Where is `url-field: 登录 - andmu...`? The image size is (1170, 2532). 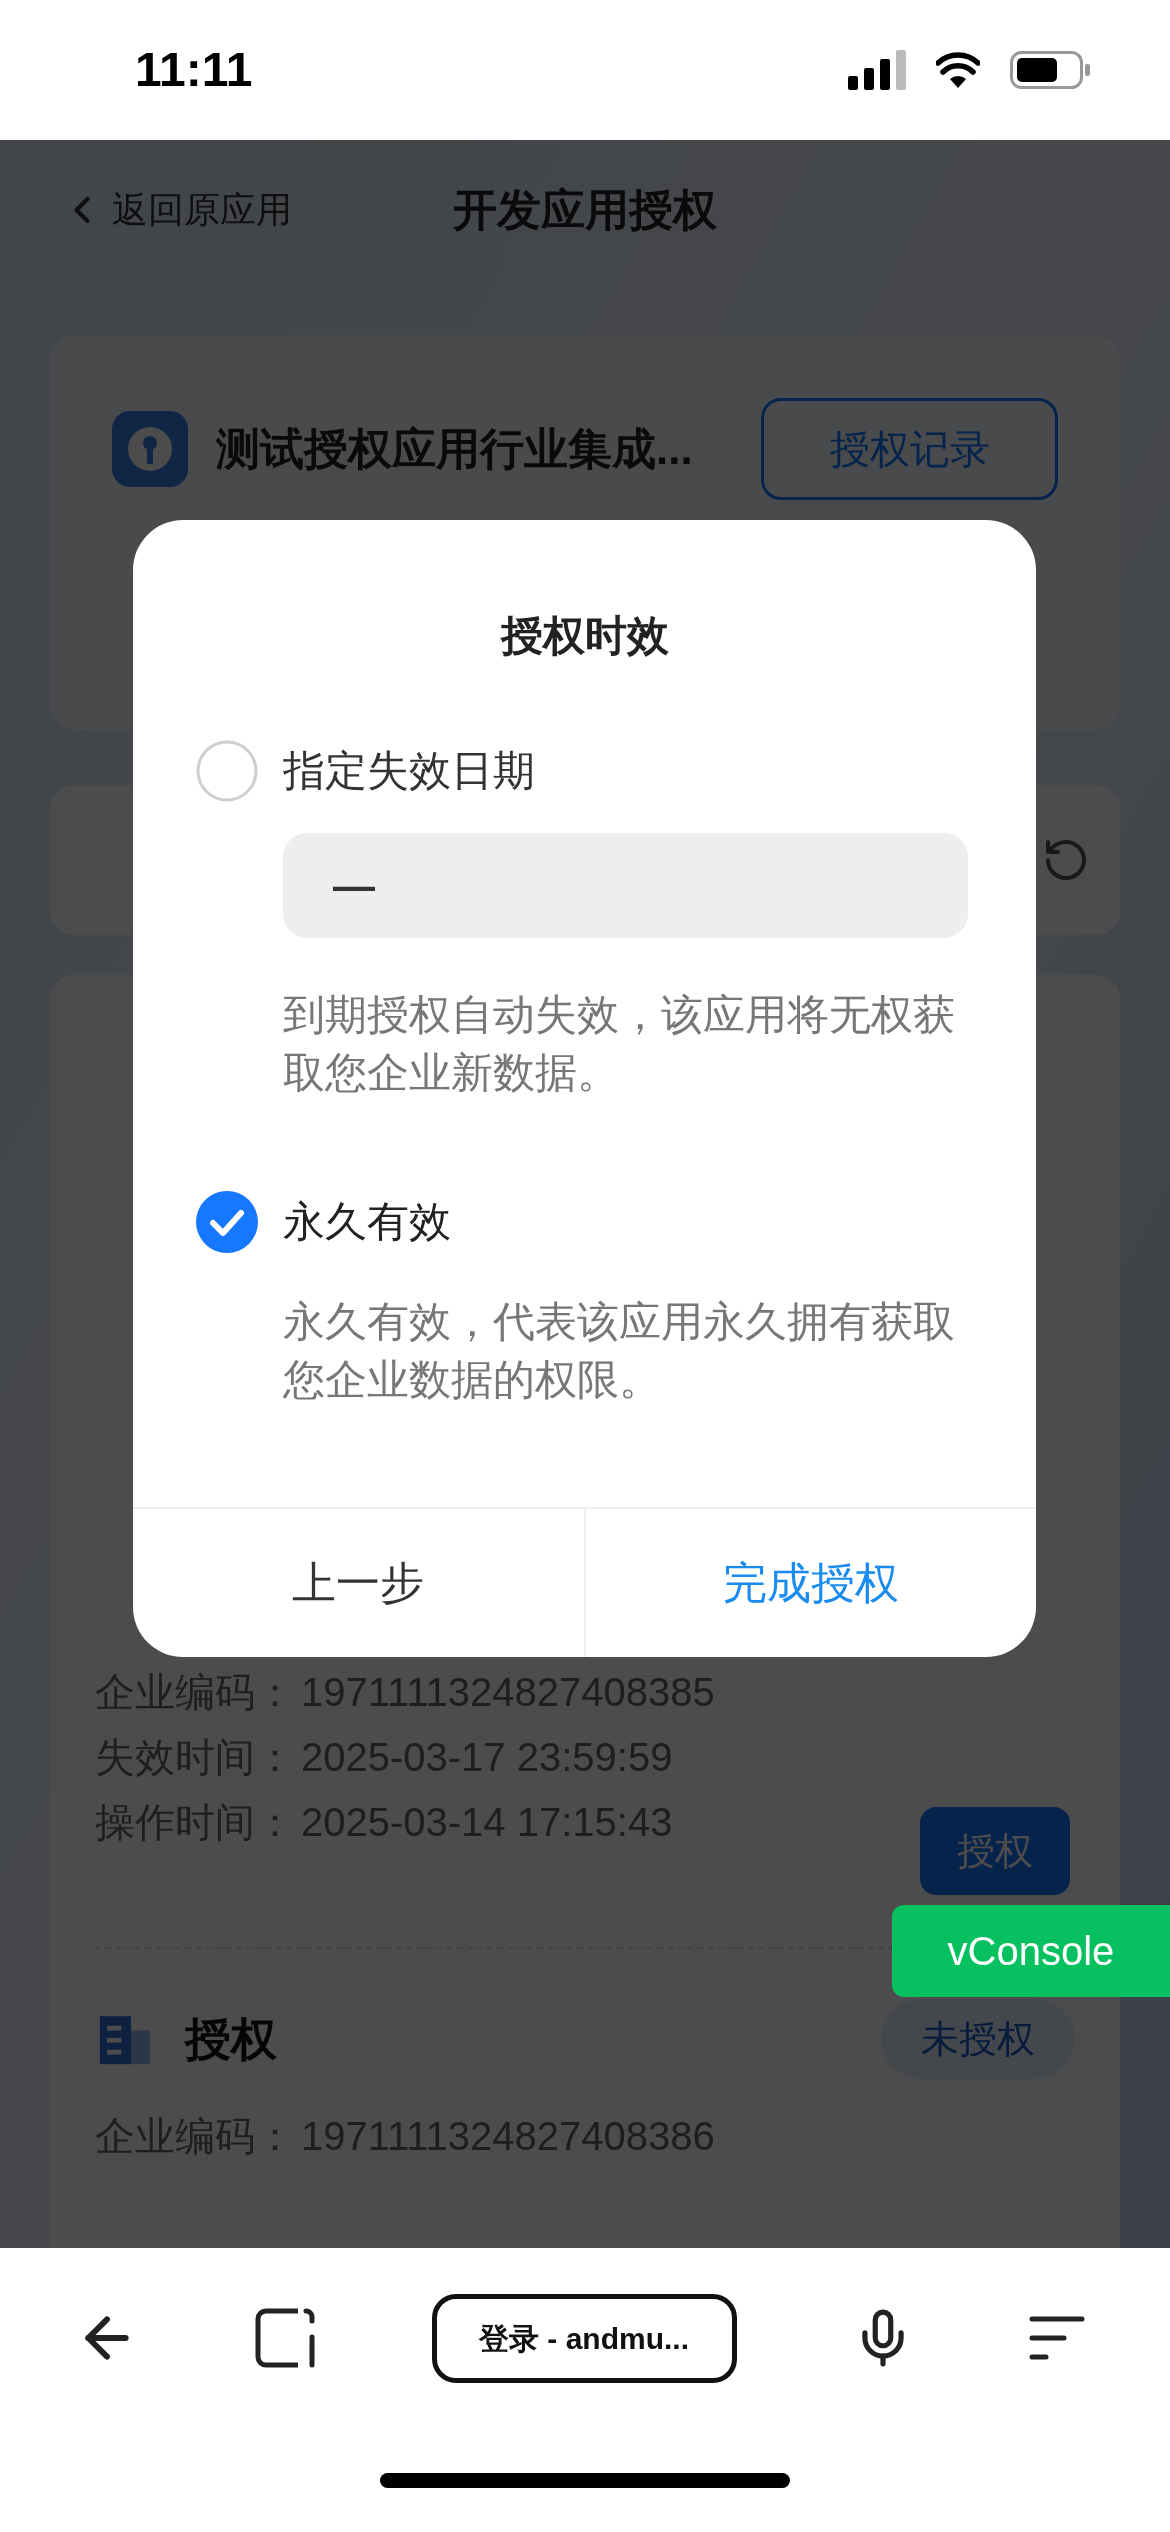
url-field: 登录 - andmu... is located at coordinates (584, 2338).